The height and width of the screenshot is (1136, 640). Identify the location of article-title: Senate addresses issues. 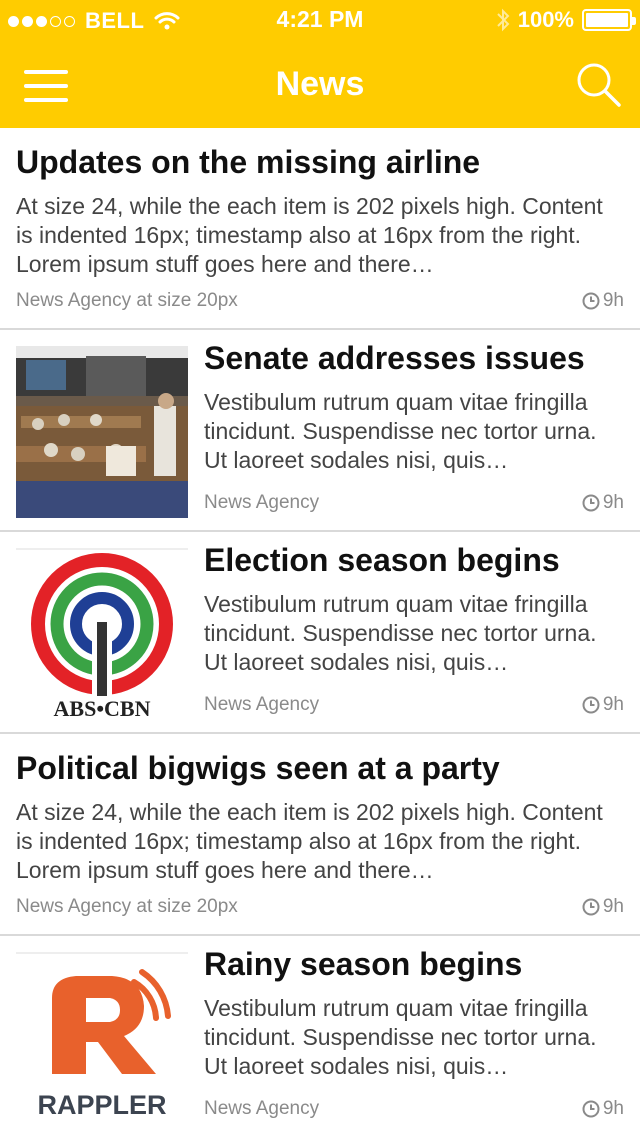
(394, 358).